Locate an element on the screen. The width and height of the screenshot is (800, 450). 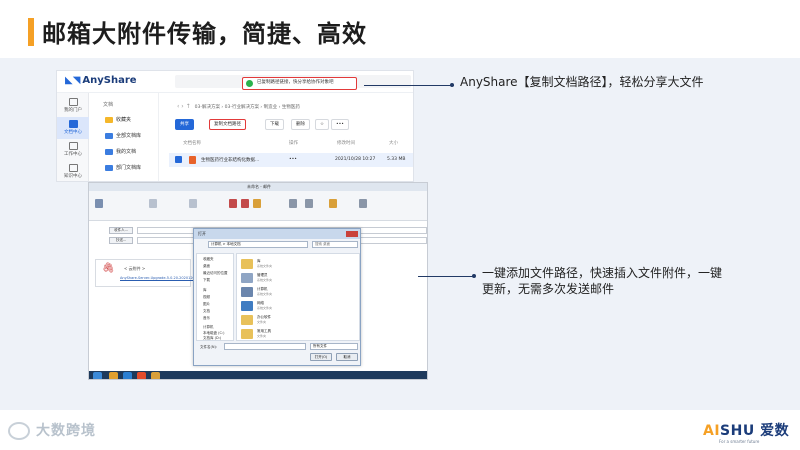
list-item: 计算机 系统文件夹 is located at coordinates (296, 292).